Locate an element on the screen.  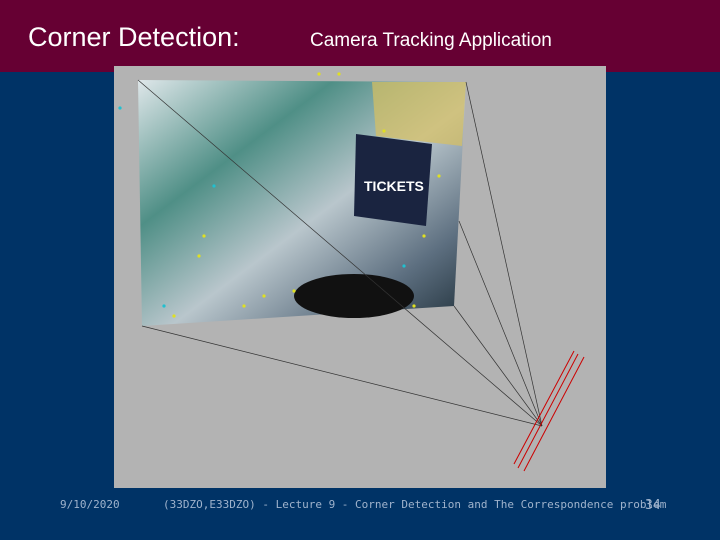
footer-date: 9/10/2020 is located at coordinates (90, 504).